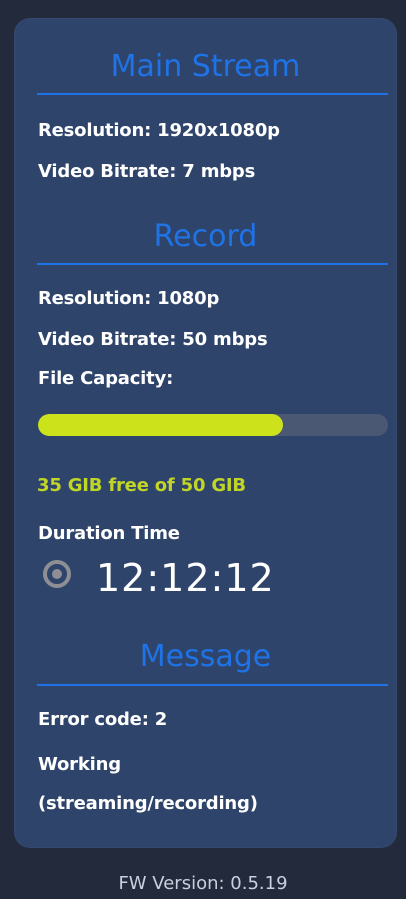  Describe the element at coordinates (103, 719) in the screenshot. I see `error-code: Error code: 2` at that location.